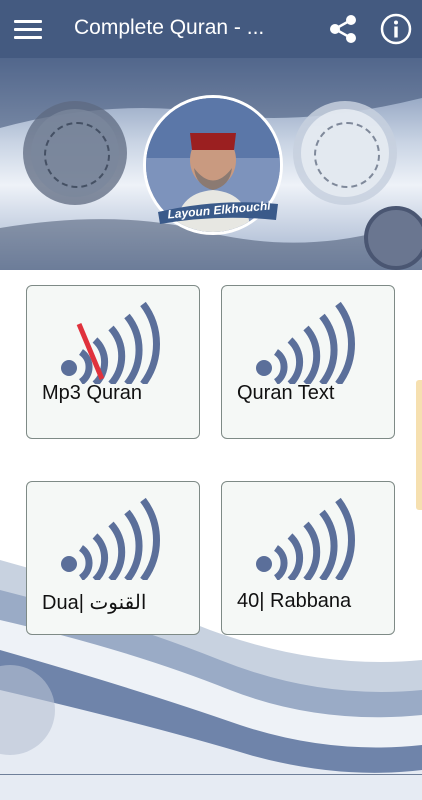 This screenshot has width=422, height=800. Describe the element at coordinates (77, 155) in the screenshot. I see `quran-calligraphy-left` at that location.